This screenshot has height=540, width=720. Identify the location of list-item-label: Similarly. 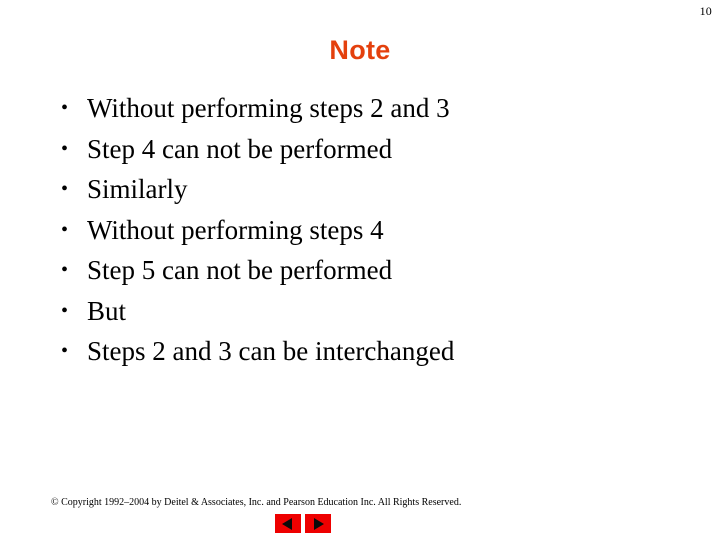
(137, 189).